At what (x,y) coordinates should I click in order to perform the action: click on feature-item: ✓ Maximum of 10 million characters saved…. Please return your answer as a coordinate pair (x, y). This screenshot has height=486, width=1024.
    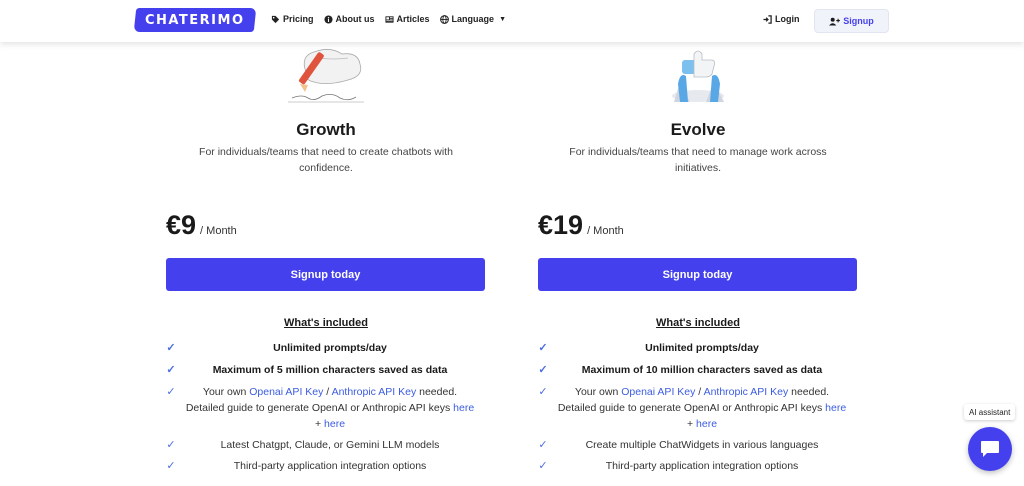
    Looking at the image, I should click on (698, 370).